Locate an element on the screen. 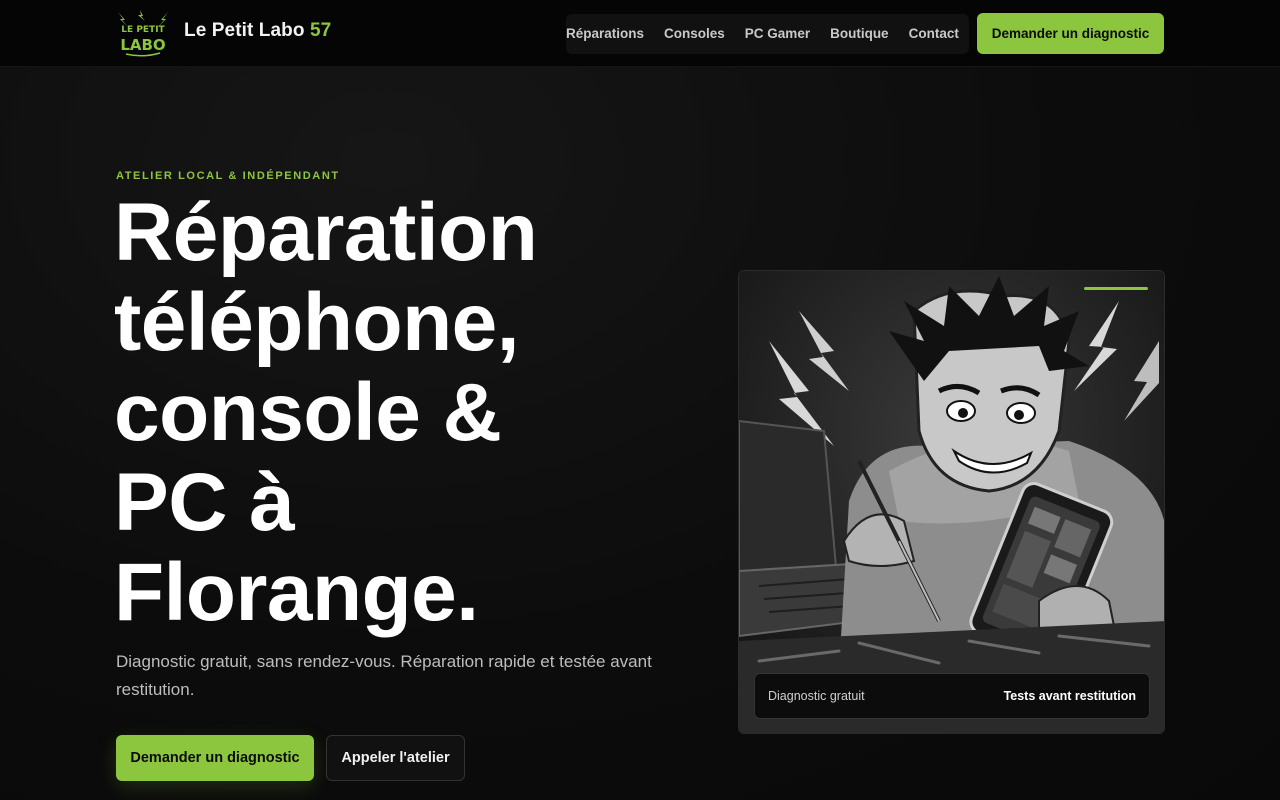 This screenshot has width=1280, height=800. hero-title-line: Réparation is located at coordinates (326, 232).